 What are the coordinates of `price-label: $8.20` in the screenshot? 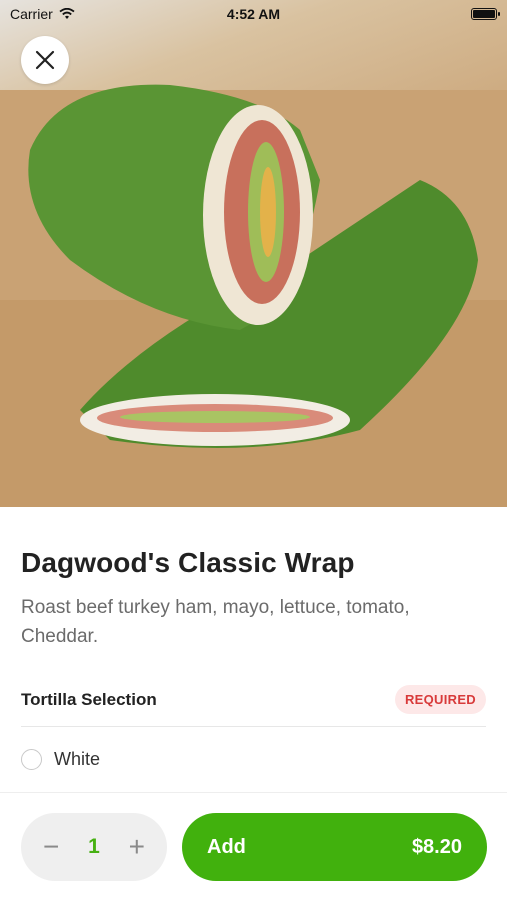 It's located at (436, 846).